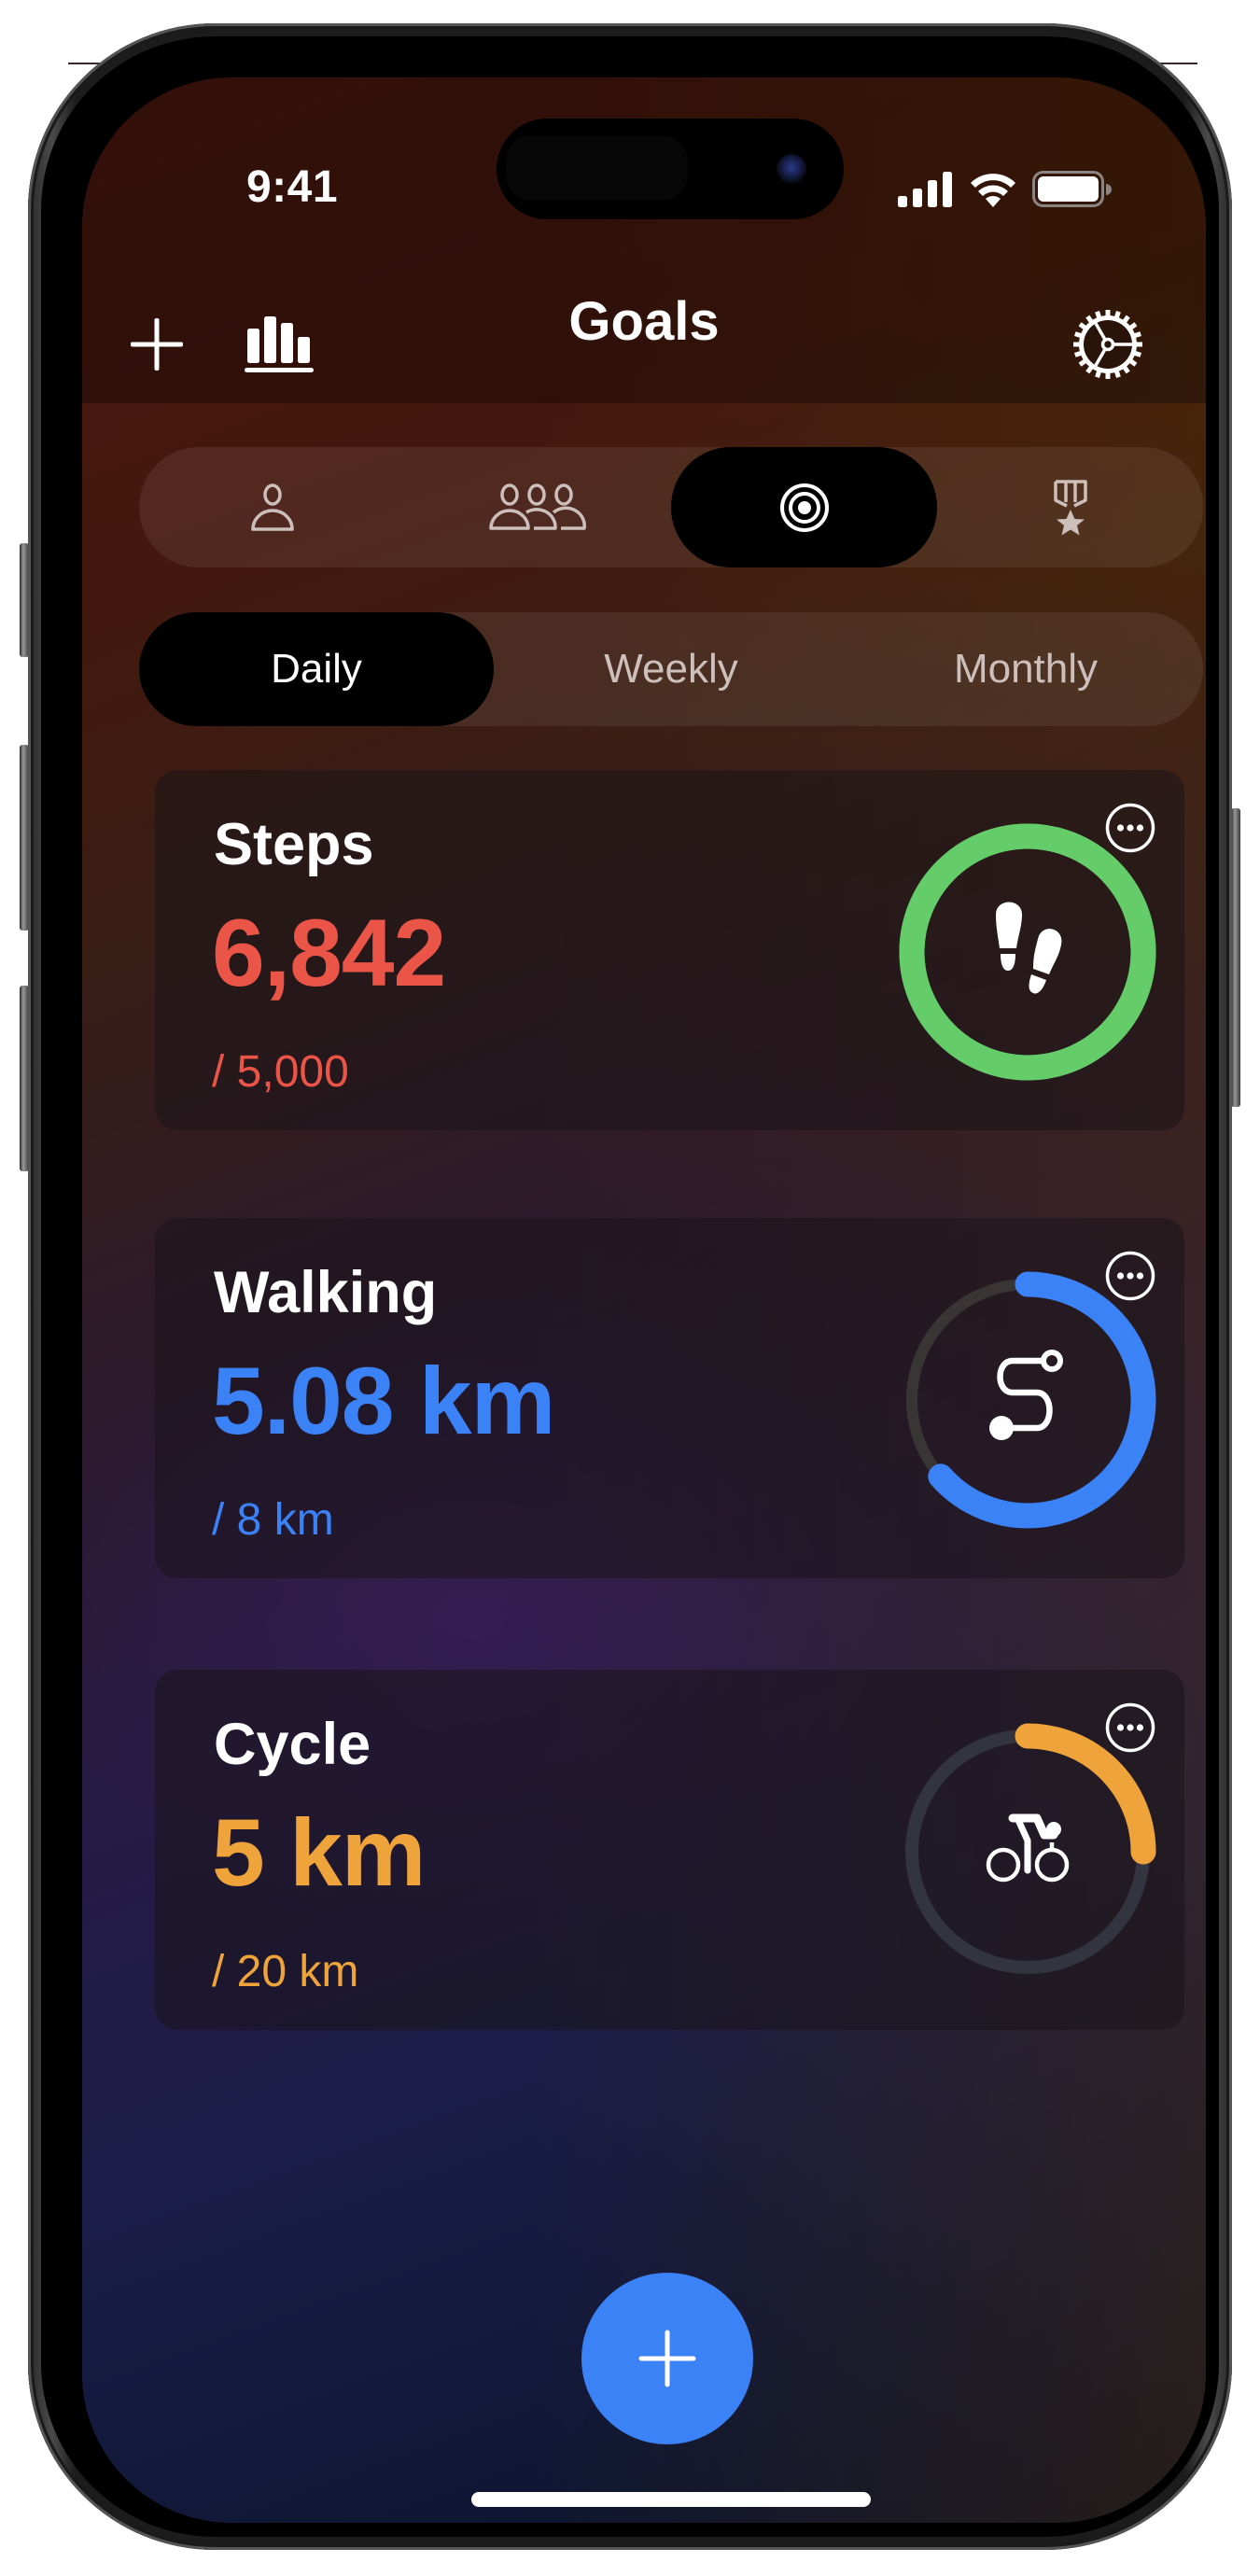  Describe the element at coordinates (669, 1398) in the screenshot. I see `goal-card-walking: Walking 5.08 km / 8 km` at that location.